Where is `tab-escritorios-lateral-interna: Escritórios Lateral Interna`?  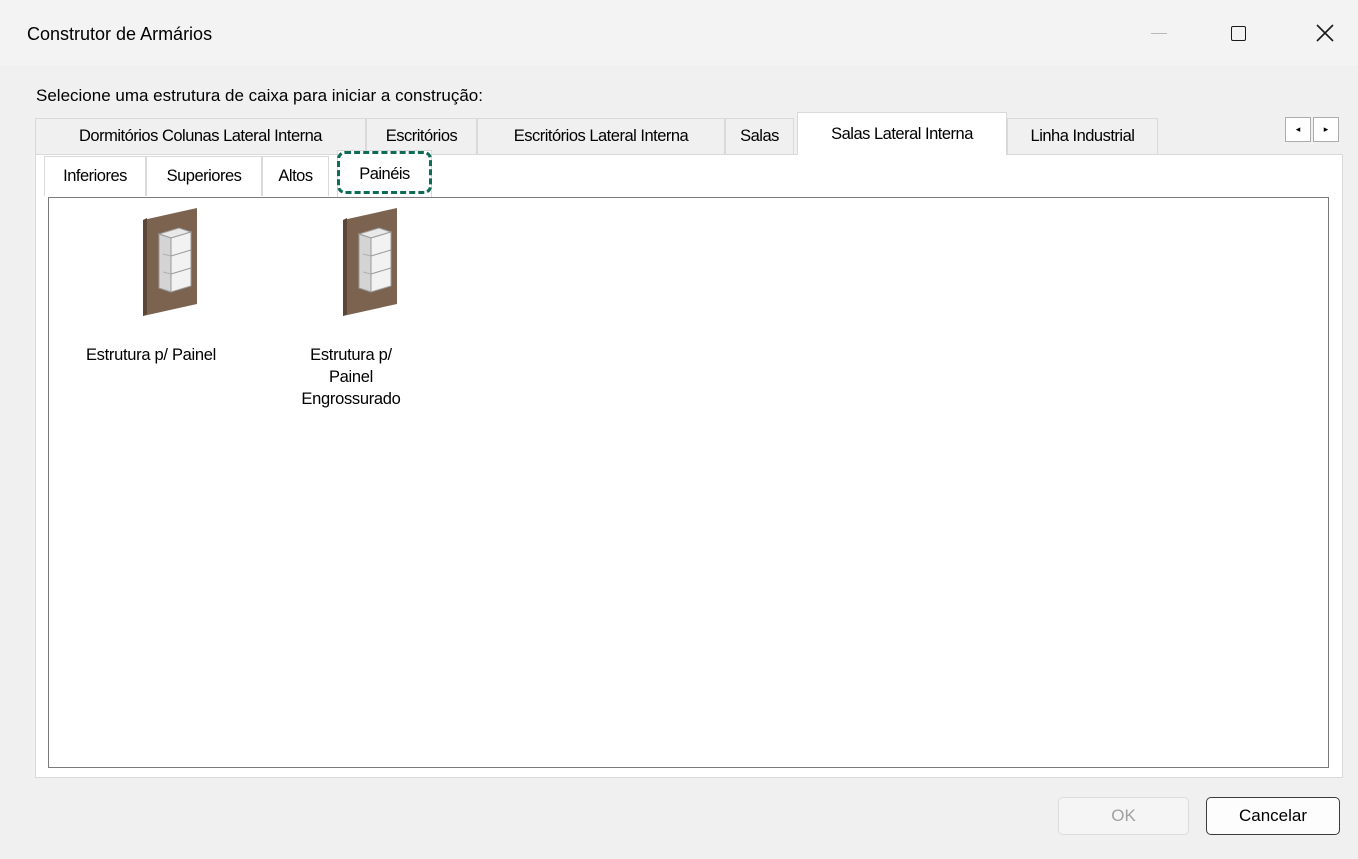 tab-escritorios-lateral-interna: Escritórios Lateral Interna is located at coordinates (601, 136).